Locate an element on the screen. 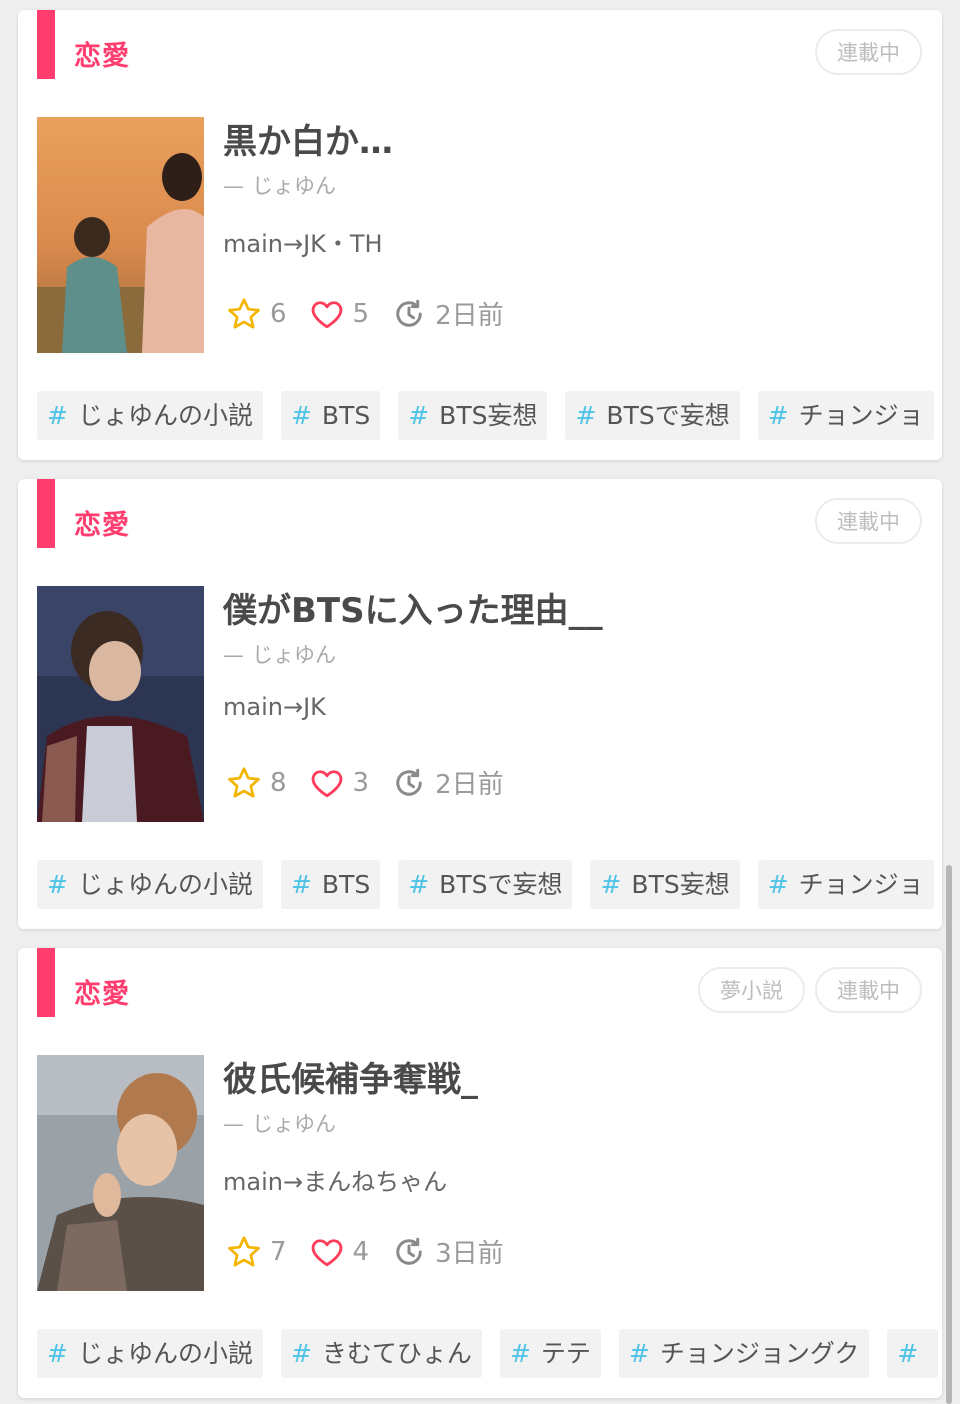  tag-chip: # テテ is located at coordinates (550, 1353).